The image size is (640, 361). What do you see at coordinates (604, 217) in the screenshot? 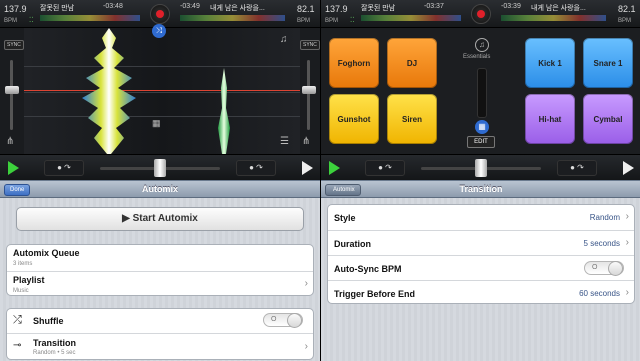
I see `style-value: Random` at bounding box center [604, 217].